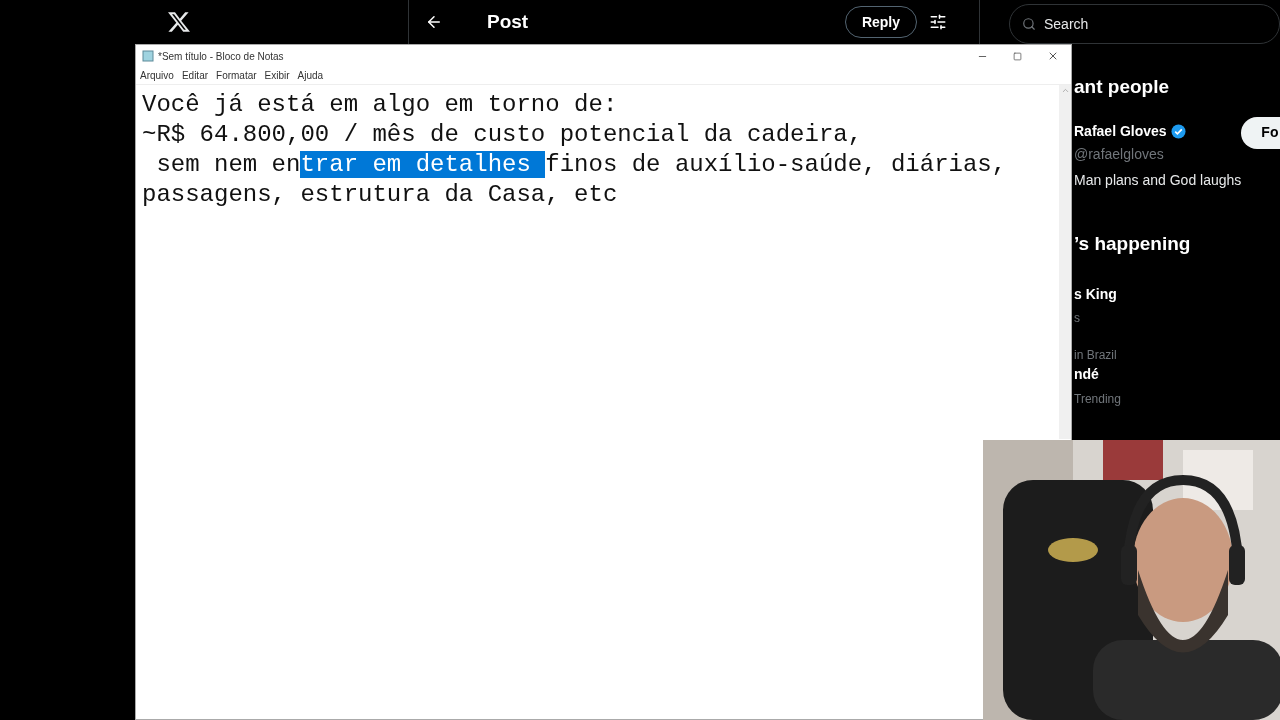 The width and height of the screenshot is (1280, 720). Describe the element at coordinates (221, 56) in the screenshot. I see `window-title: *Sem título - Bloco de Notas` at that location.